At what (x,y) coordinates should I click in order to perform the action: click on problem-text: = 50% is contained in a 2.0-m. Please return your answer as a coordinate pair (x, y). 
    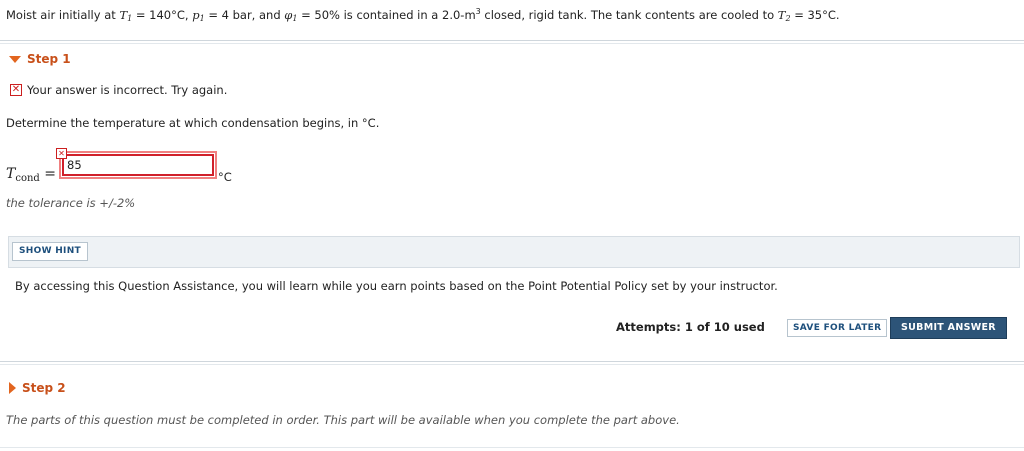
    Looking at the image, I should click on (386, 15).